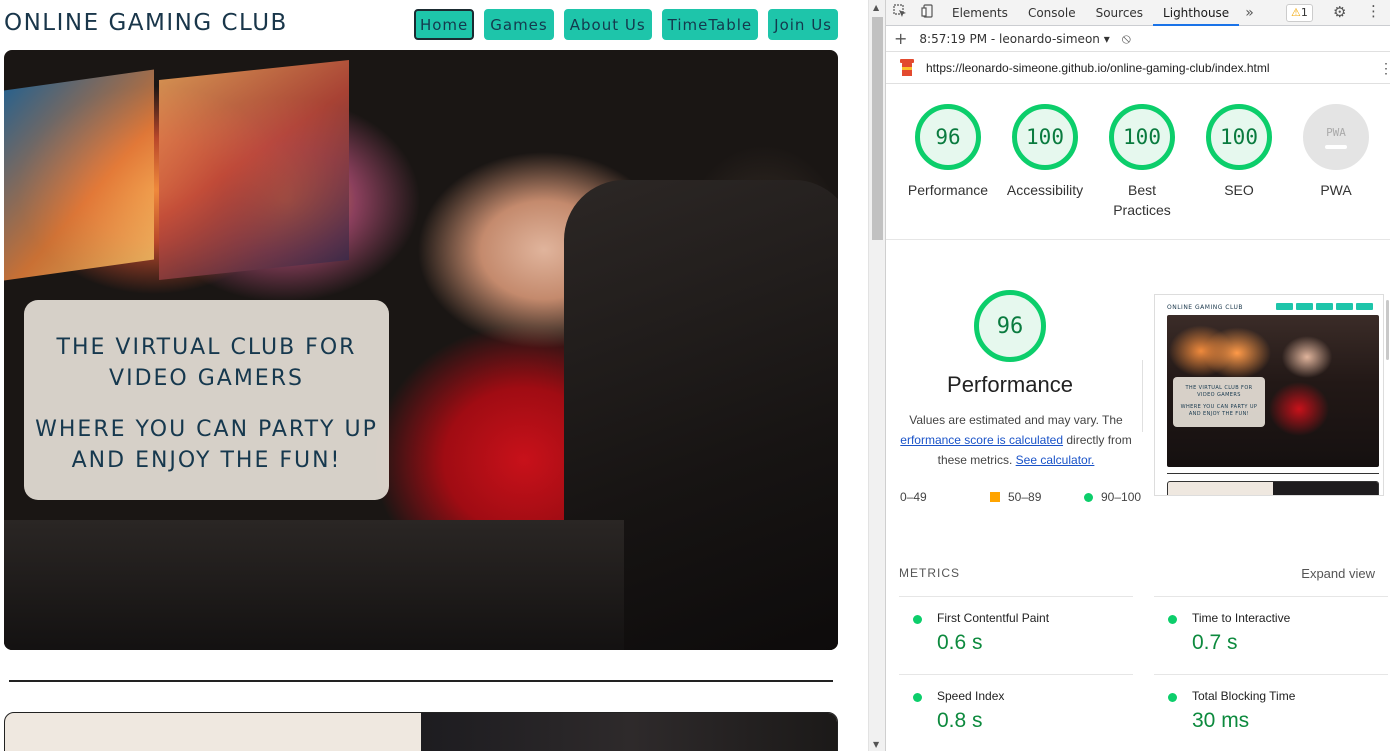  Describe the element at coordinates (1142, 396) in the screenshot. I see `summary-separator` at that location.